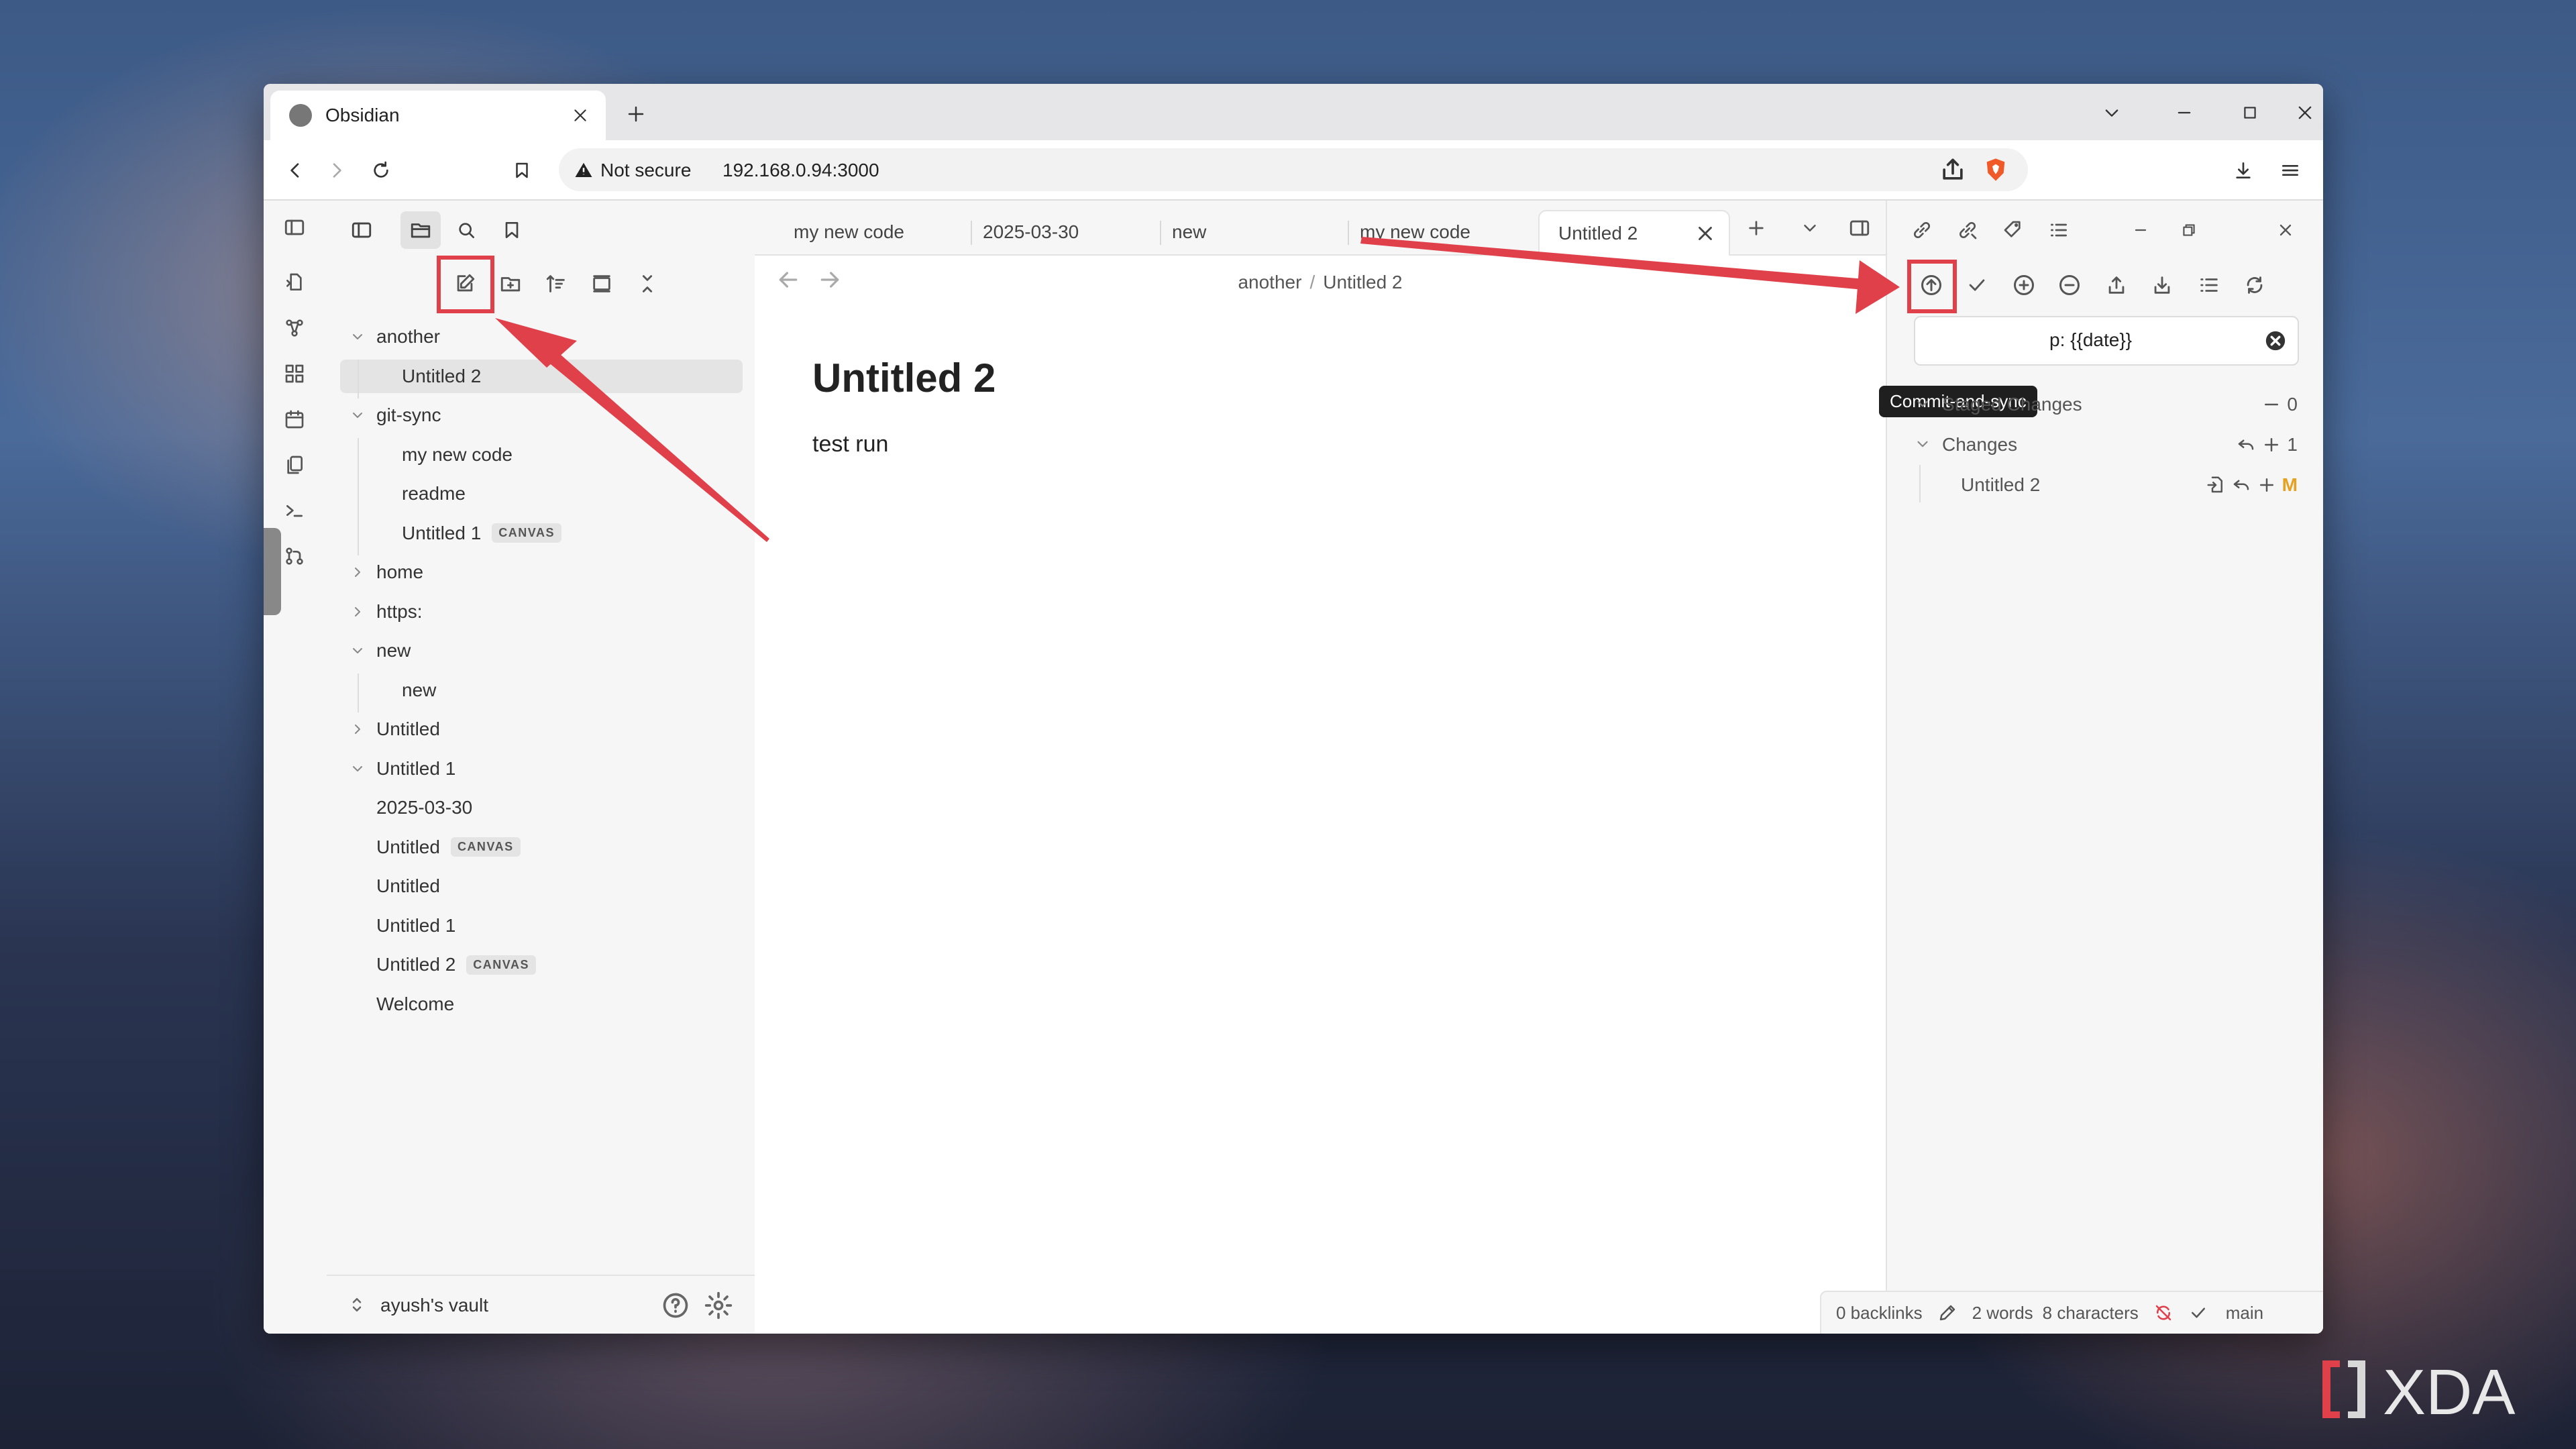 This screenshot has width=2576, height=1449. What do you see at coordinates (2290, 170) in the screenshot?
I see `menu-icon` at bounding box center [2290, 170].